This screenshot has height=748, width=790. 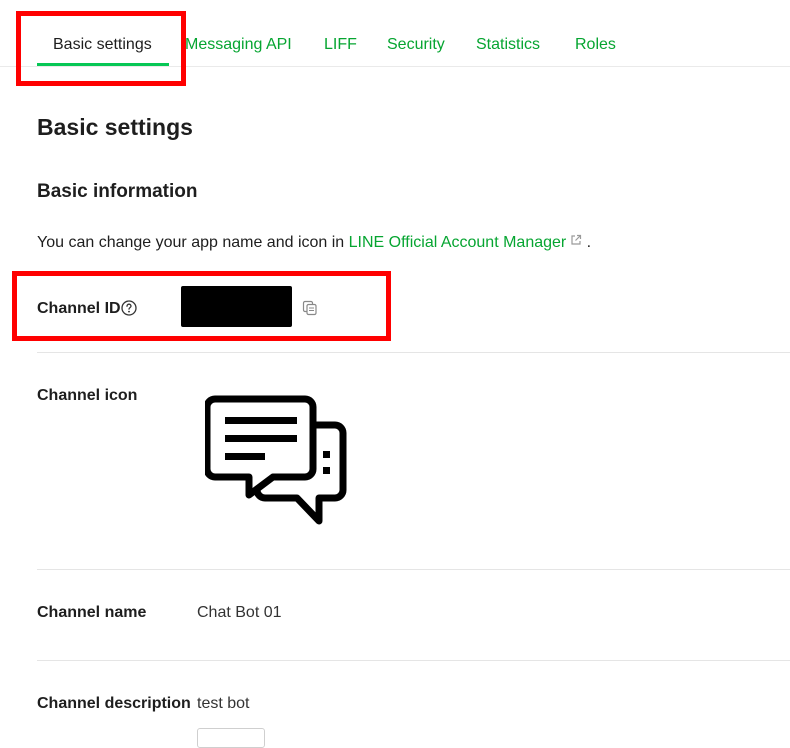 I want to click on channel-name-value: Chat Bot 01, so click(x=239, y=612).